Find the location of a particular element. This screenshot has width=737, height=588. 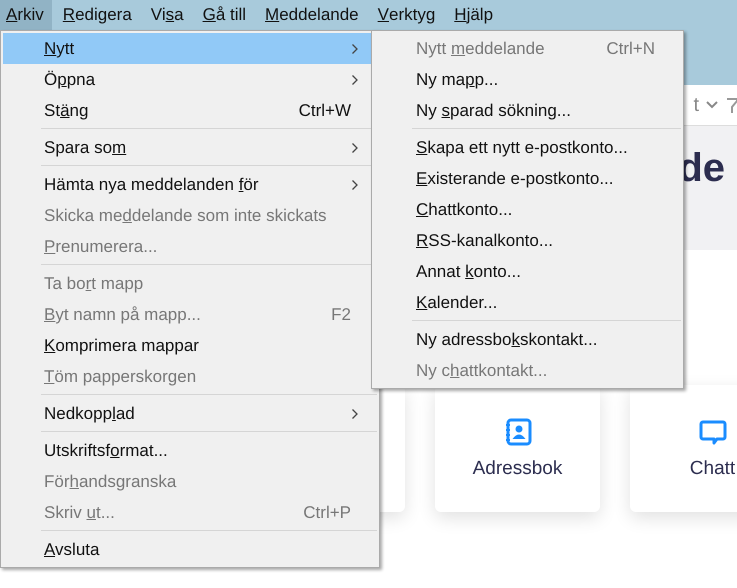

menu-bar-item: Gå till is located at coordinates (224, 15).